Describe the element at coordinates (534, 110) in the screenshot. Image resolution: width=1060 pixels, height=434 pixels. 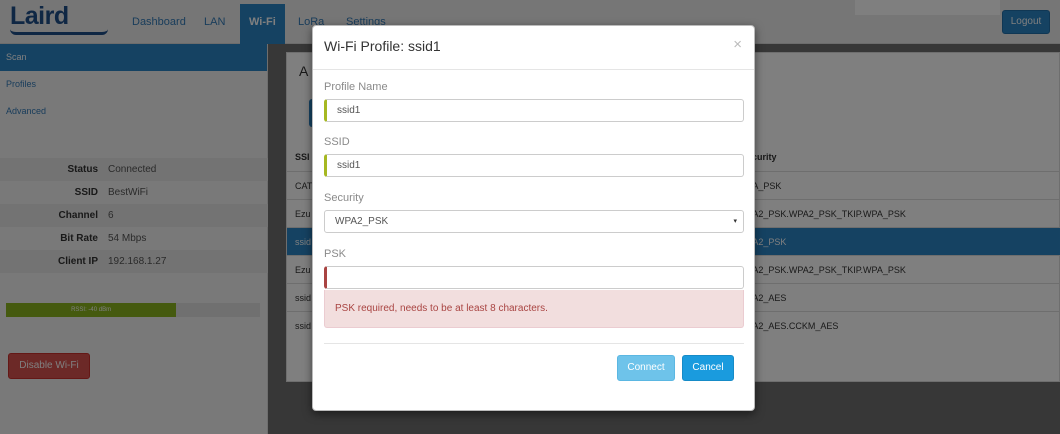
I see `profile-name-input: ssid1` at that location.